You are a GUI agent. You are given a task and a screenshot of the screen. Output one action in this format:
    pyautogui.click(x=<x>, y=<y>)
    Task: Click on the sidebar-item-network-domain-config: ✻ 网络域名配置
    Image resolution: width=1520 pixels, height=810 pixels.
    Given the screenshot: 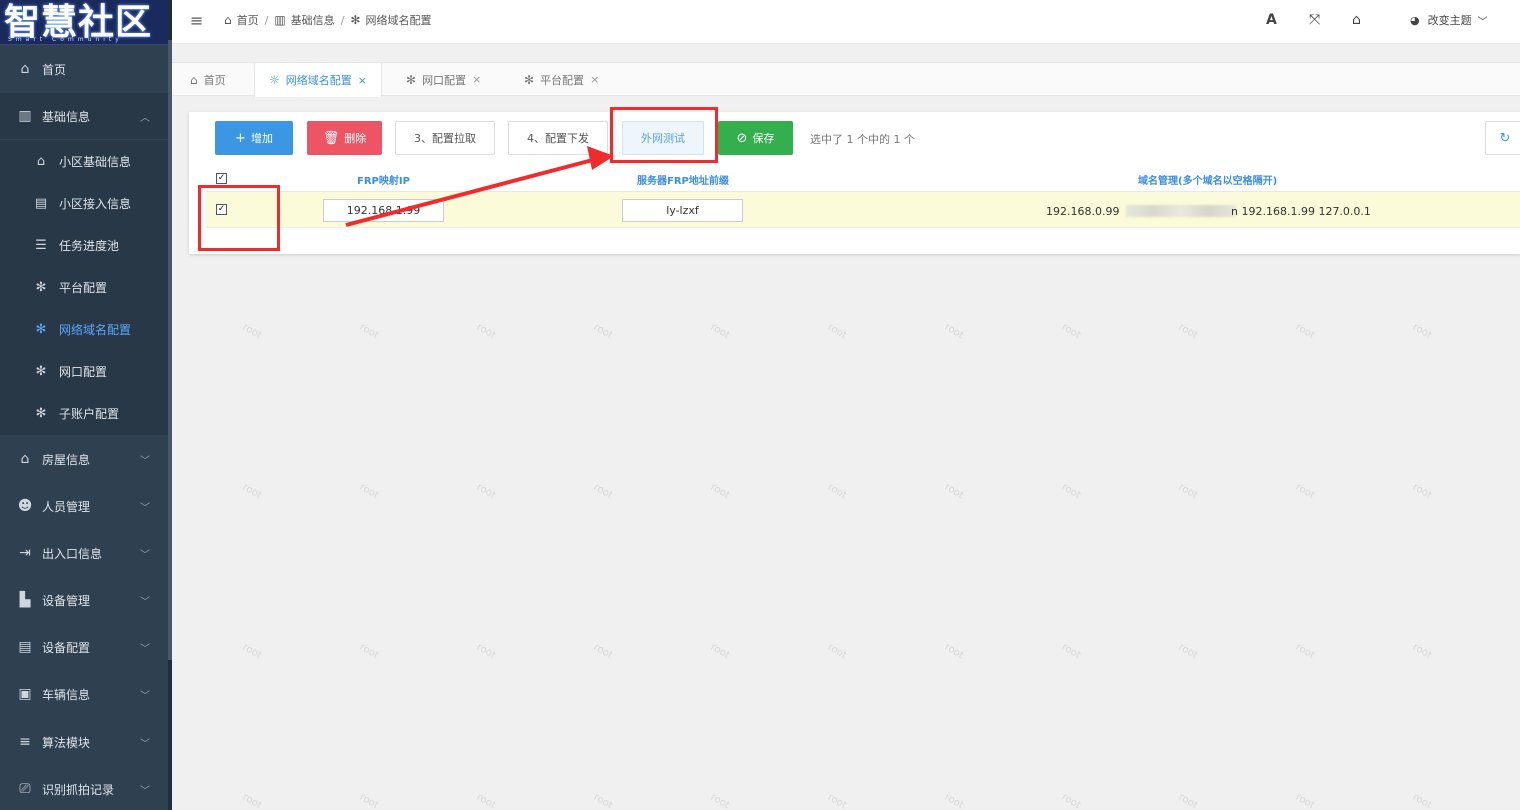 What is the action you would take?
    pyautogui.click(x=84, y=329)
    